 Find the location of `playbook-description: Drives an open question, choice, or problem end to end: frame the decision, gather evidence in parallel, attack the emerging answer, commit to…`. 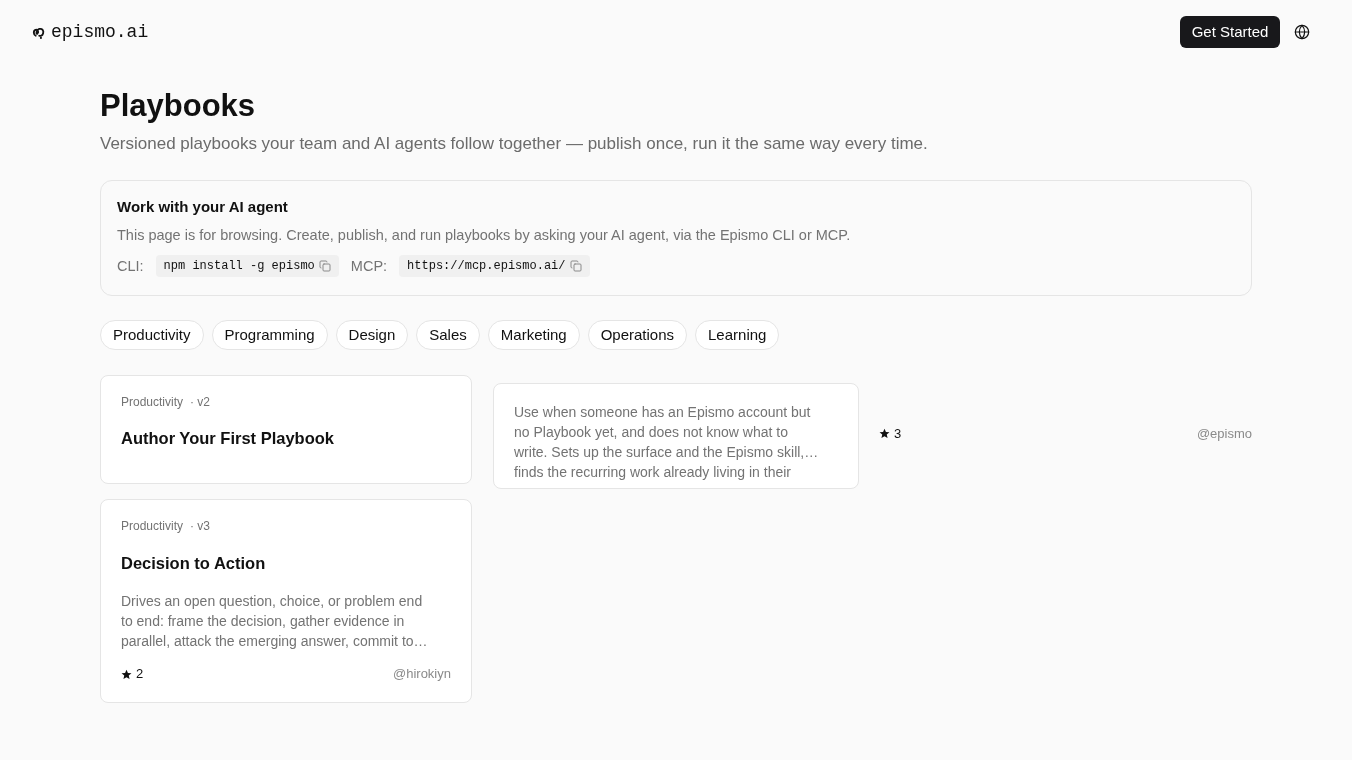

playbook-description: Drives an open question, choice, or problem end to end: frame the decision, gather evidence in parallel, attack the emerging answer, commit to… is located at coordinates (275, 621).